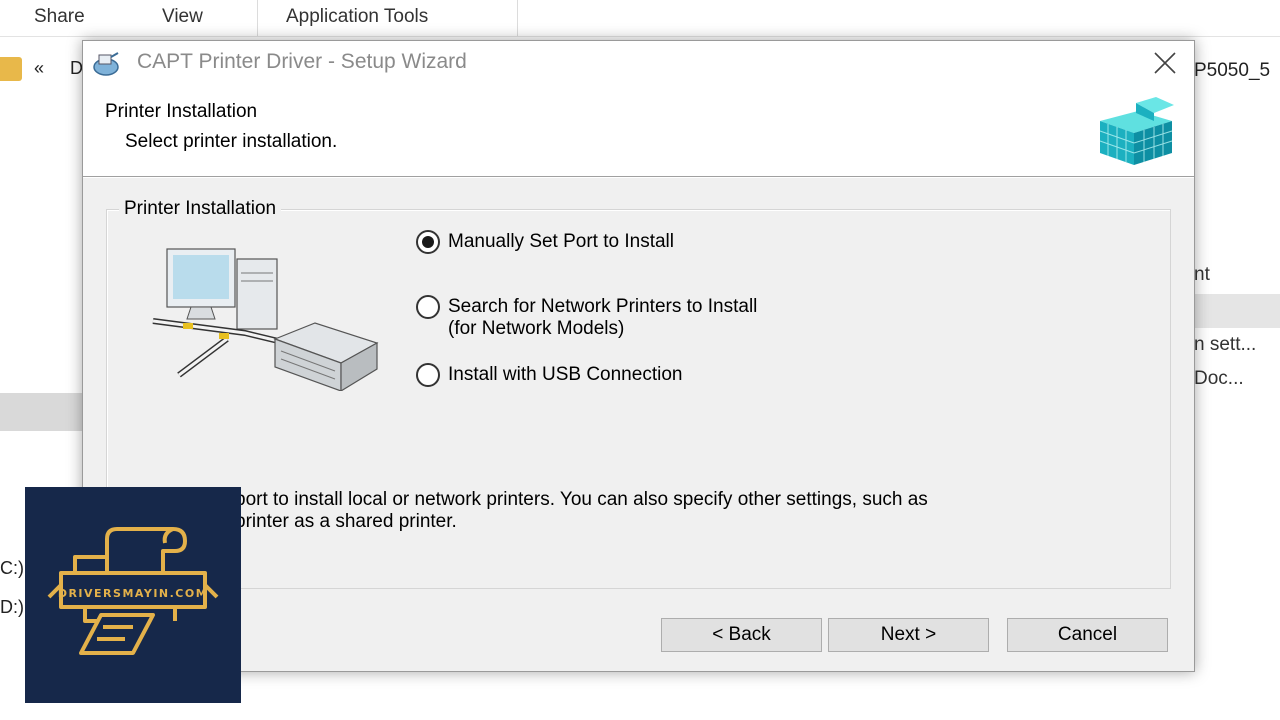 The width and height of the screenshot is (1280, 720). I want to click on nav-pane-selected-item, so click(41, 412).